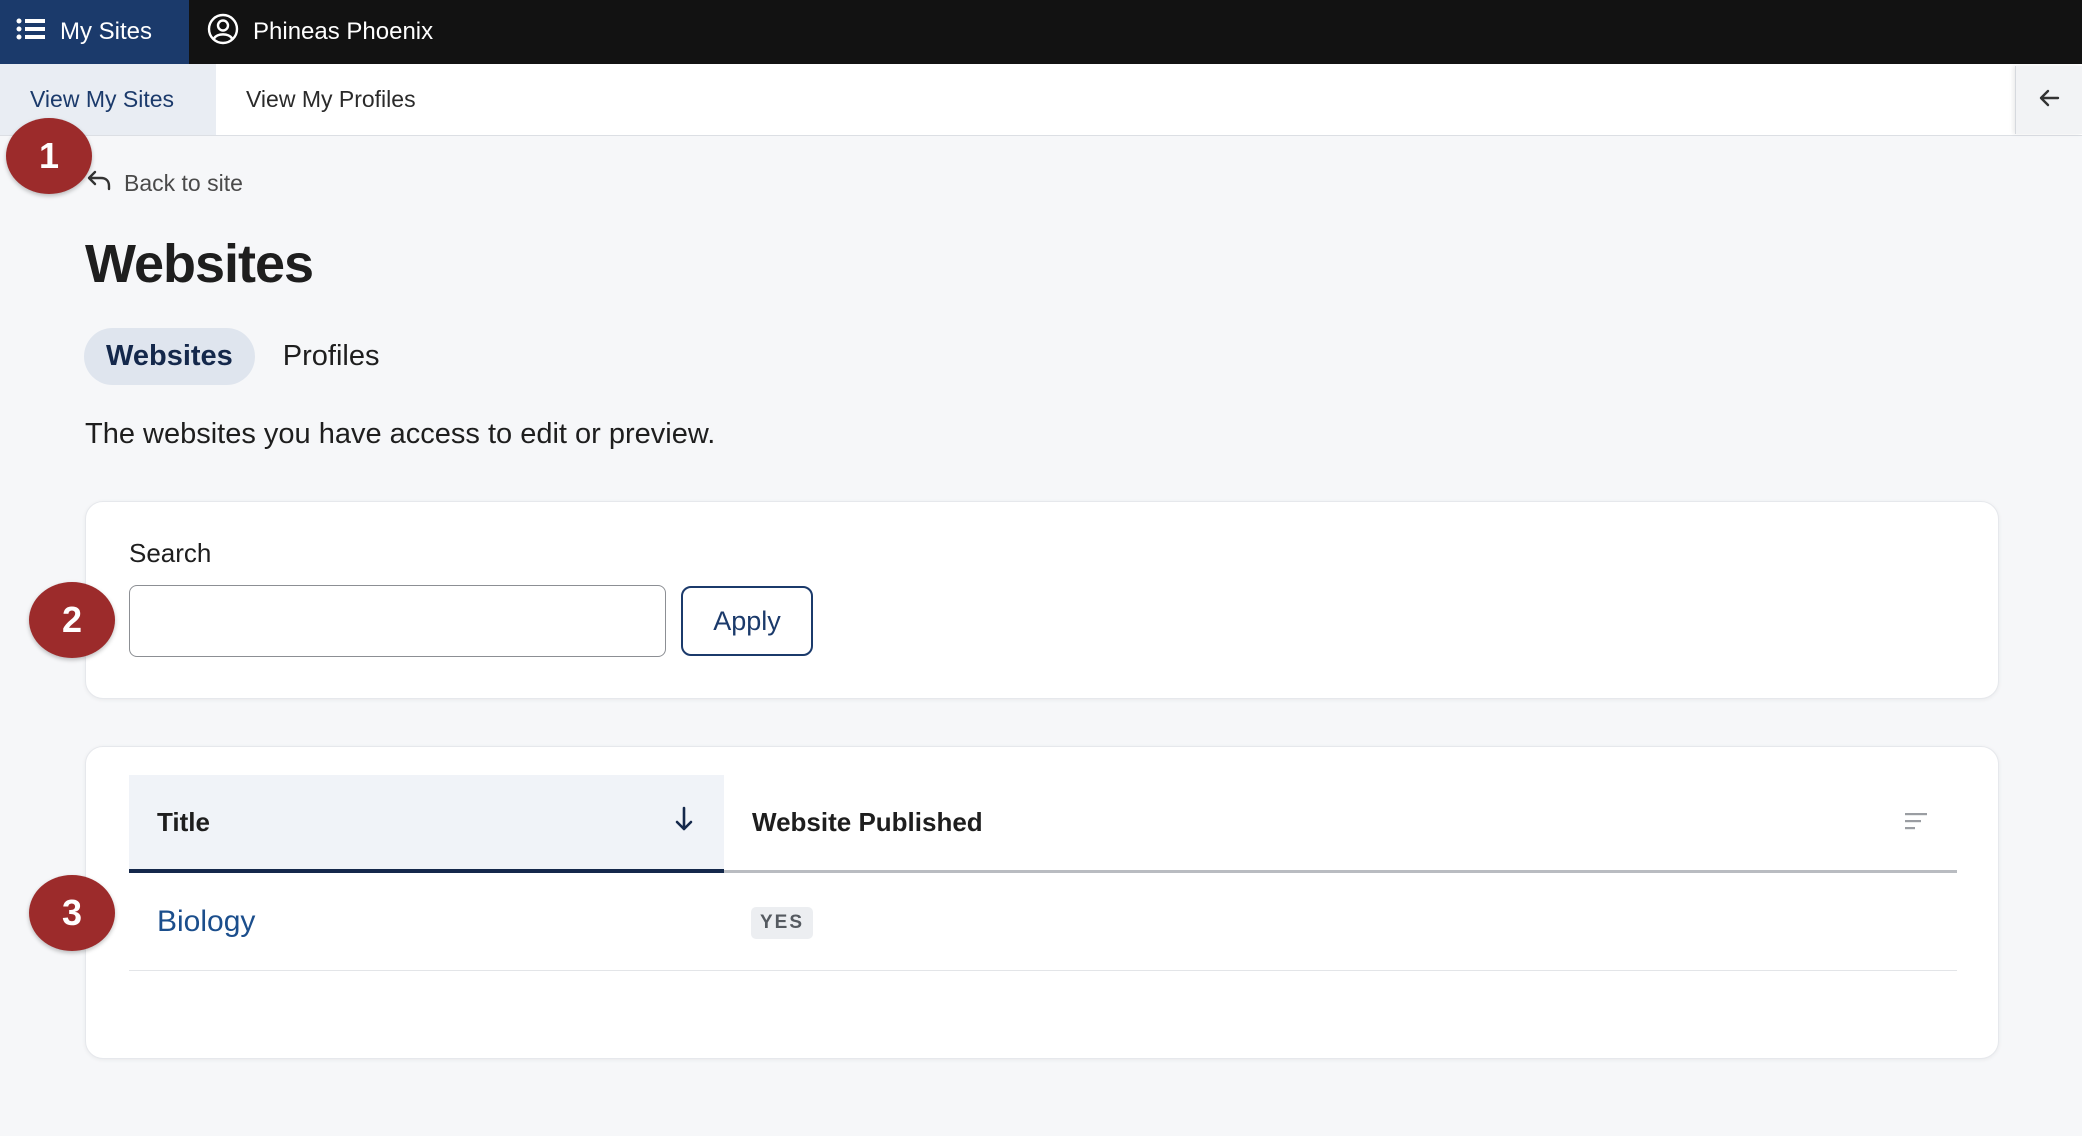 The image size is (2082, 1136). Describe the element at coordinates (747, 621) in the screenshot. I see `apply-button: Apply` at that location.